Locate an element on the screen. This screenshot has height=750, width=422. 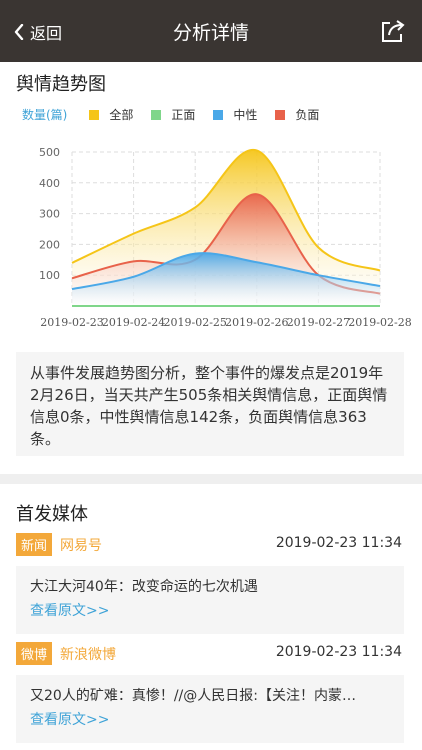
legend-label: 全部 is located at coordinates (121, 115).